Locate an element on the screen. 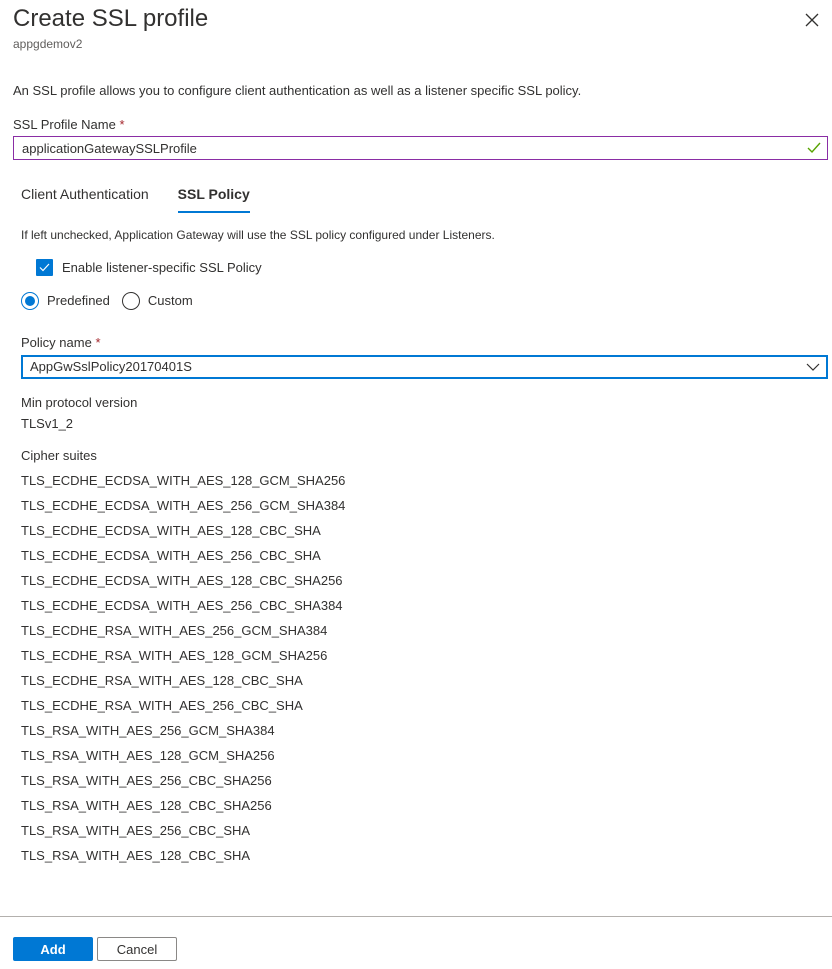 Image resolution: width=832 pixels, height=969 pixels. radio-dot is located at coordinates (30, 301).